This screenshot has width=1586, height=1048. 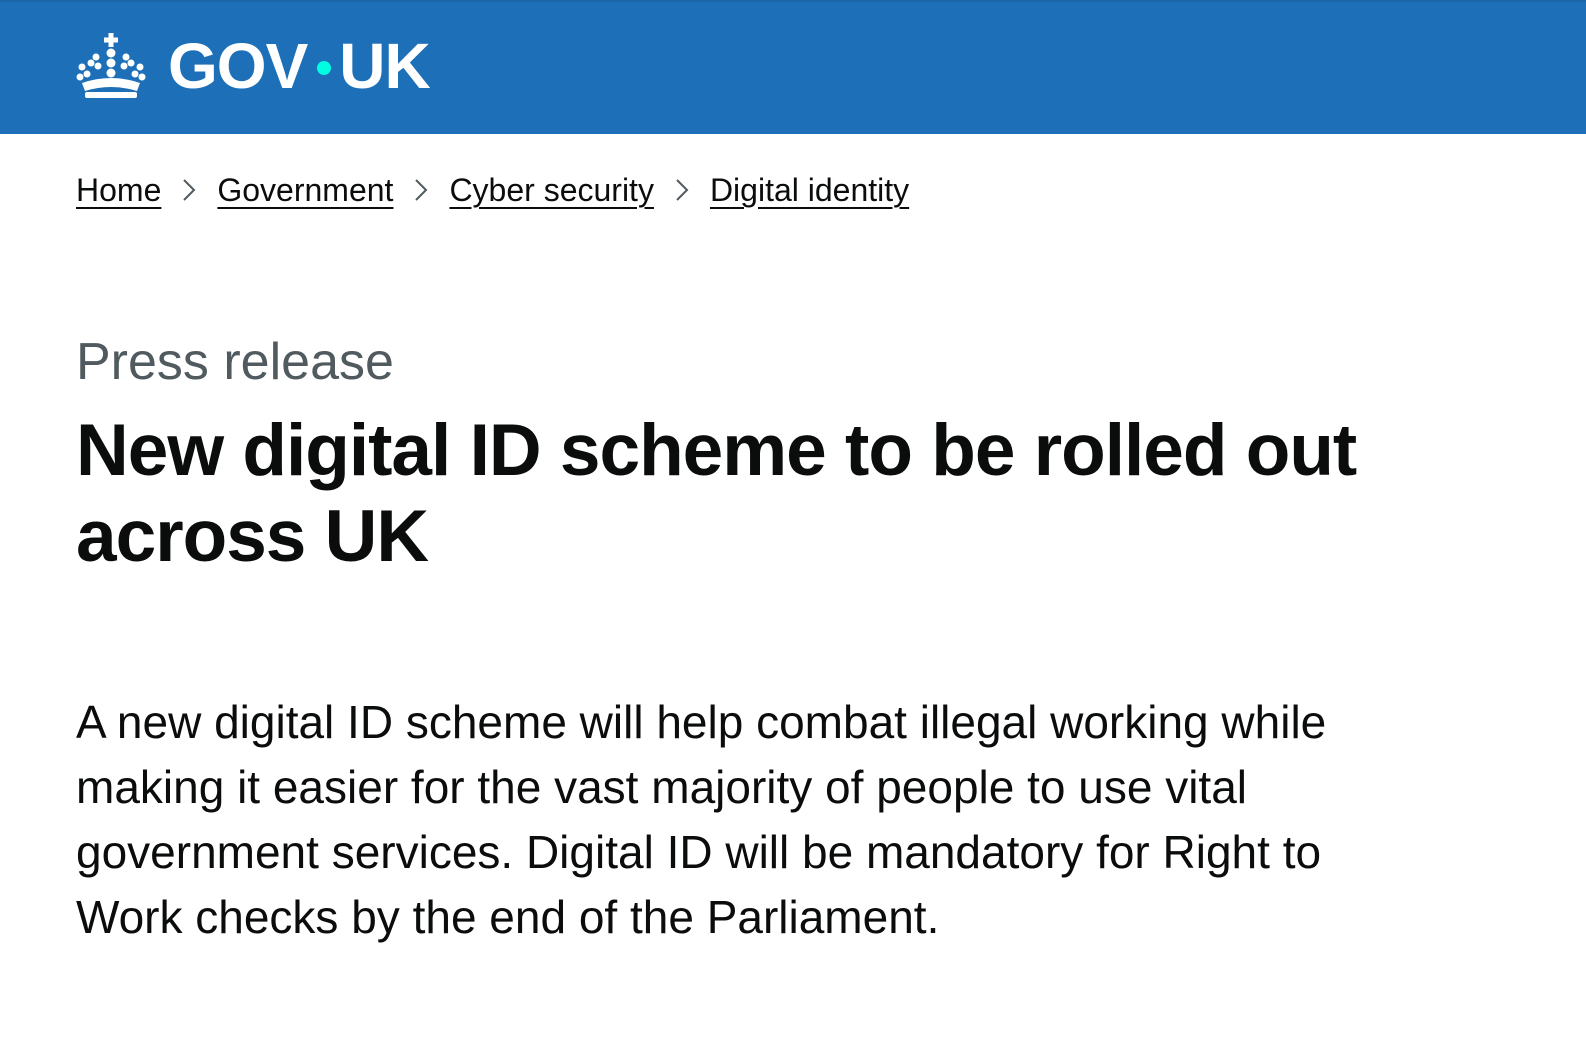 What do you see at coordinates (551, 190) in the screenshot?
I see `breadcrumb-cyber-security: Cyber security` at bounding box center [551, 190].